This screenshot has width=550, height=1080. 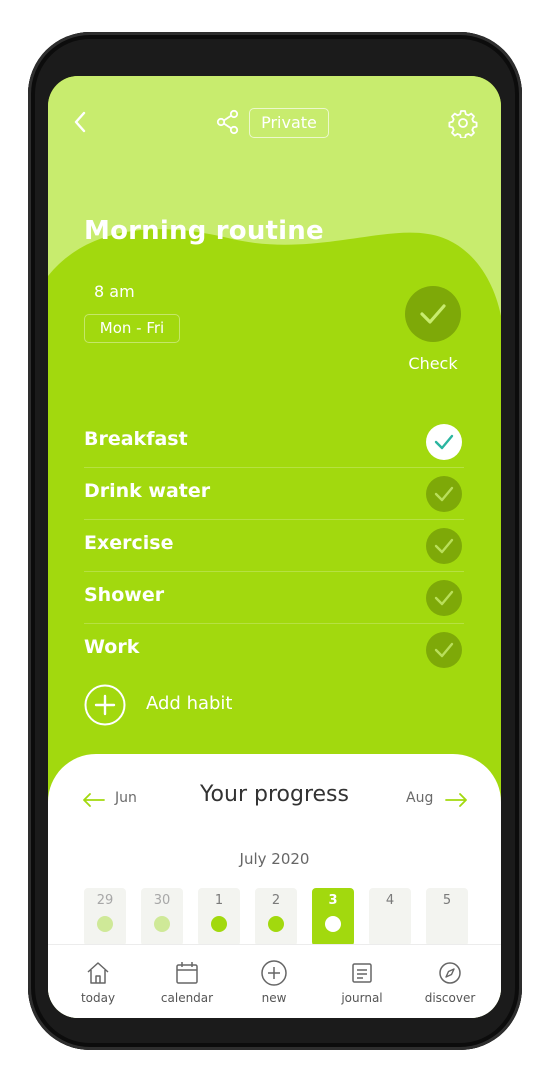 I want to click on day-cell: 2, so click(x=276, y=917).